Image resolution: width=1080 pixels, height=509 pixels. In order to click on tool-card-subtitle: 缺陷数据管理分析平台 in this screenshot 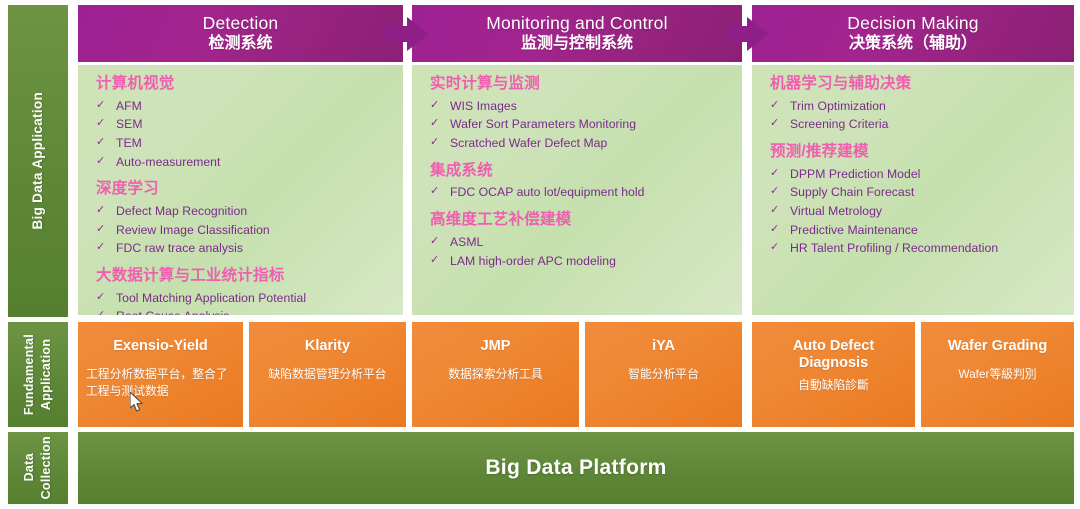, I will do `click(327, 374)`.